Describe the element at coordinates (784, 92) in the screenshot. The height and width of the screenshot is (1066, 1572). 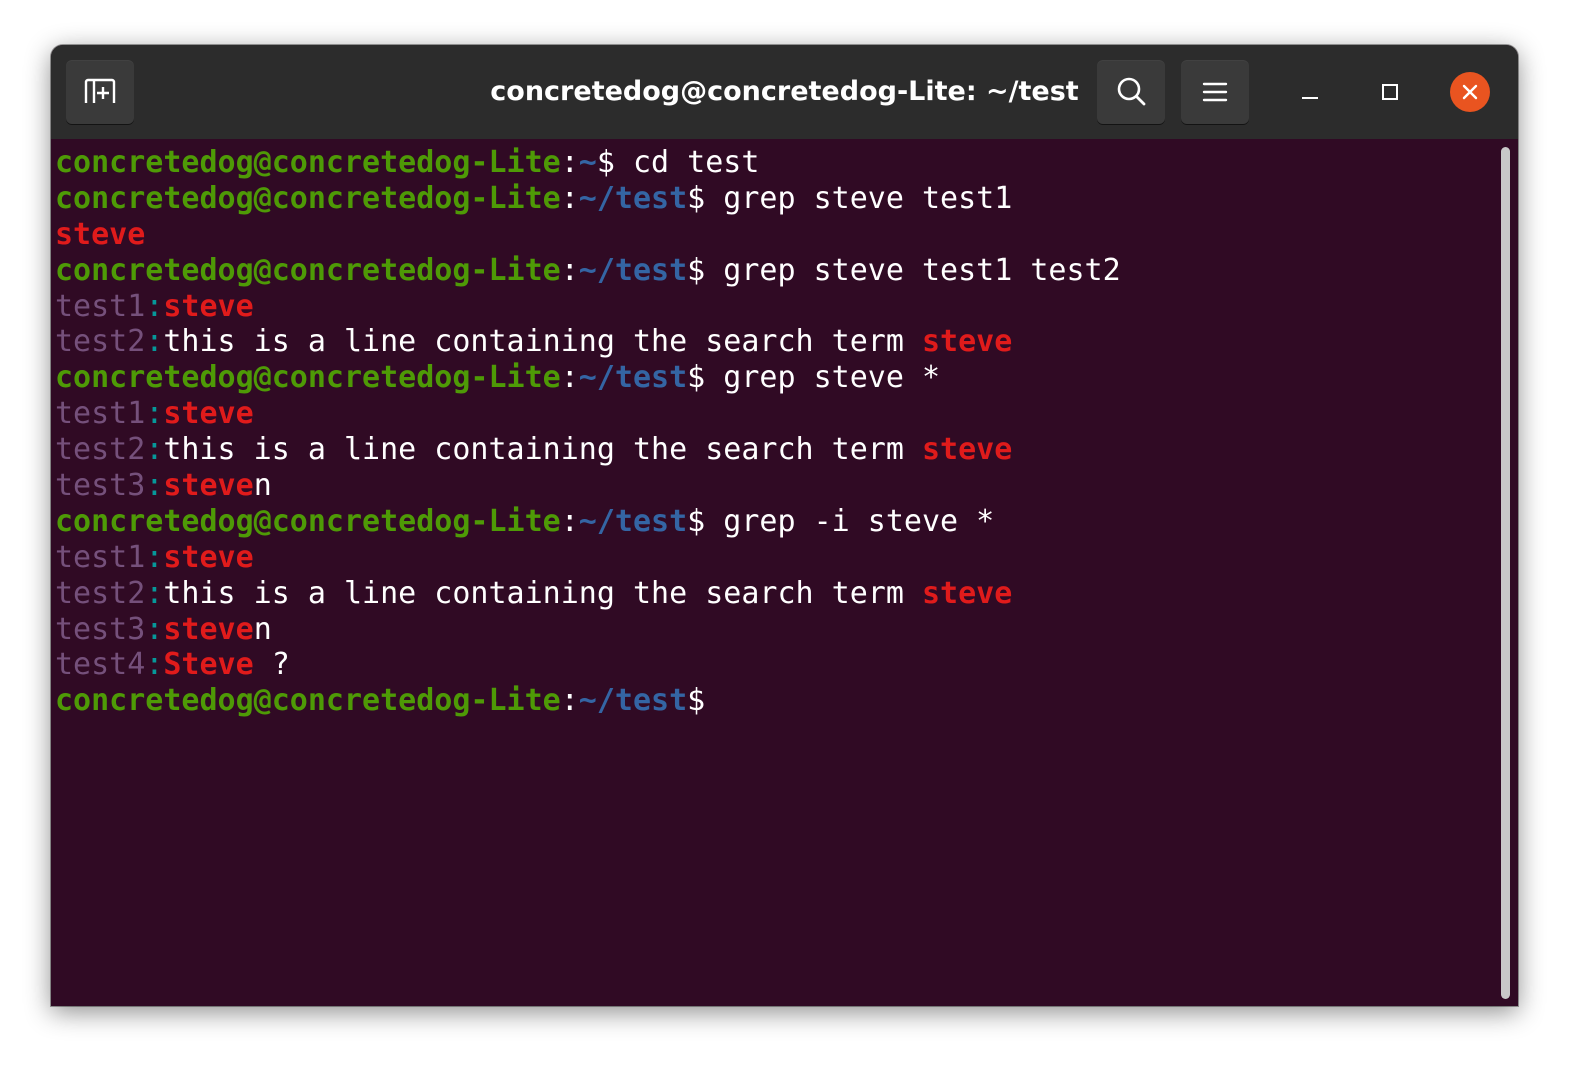
I see `title-bar: concretedog@concretedog-Lite: ~/test` at that location.